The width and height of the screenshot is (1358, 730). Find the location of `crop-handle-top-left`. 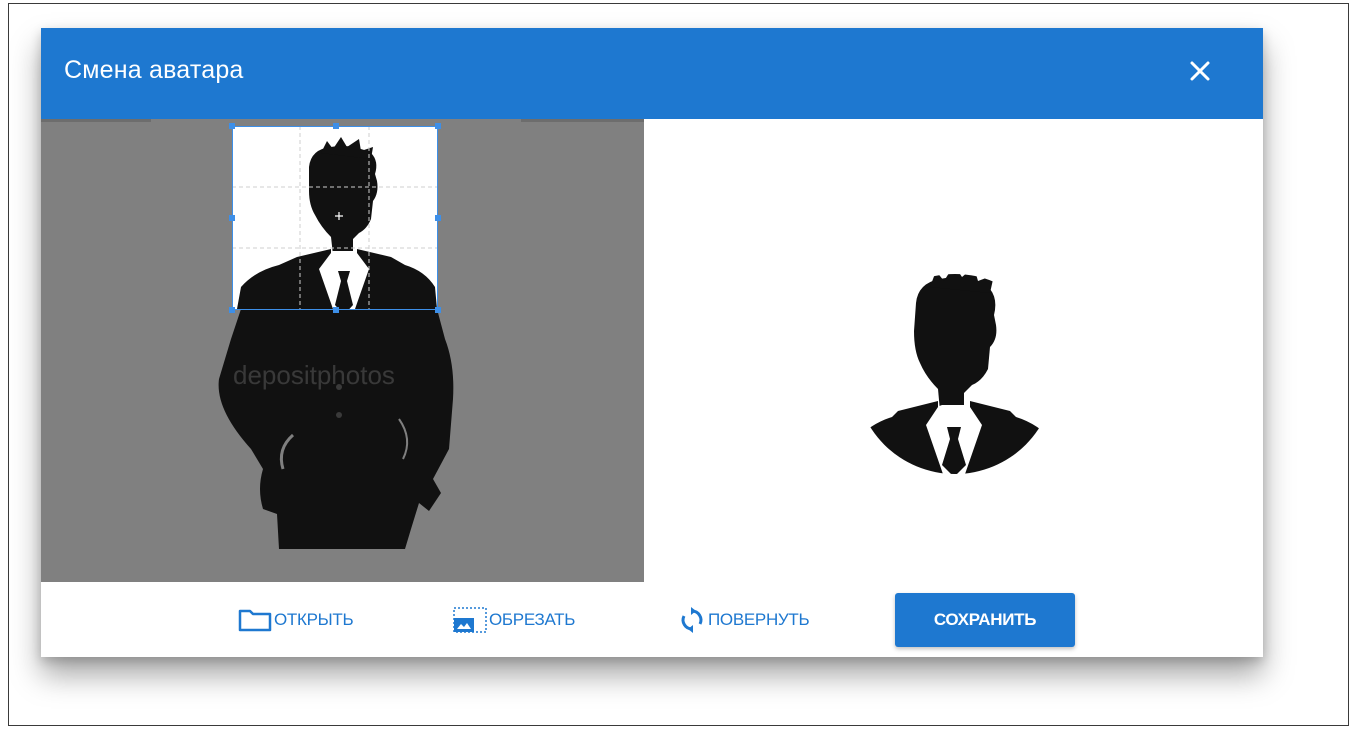

crop-handle-top-left is located at coordinates (232, 126).